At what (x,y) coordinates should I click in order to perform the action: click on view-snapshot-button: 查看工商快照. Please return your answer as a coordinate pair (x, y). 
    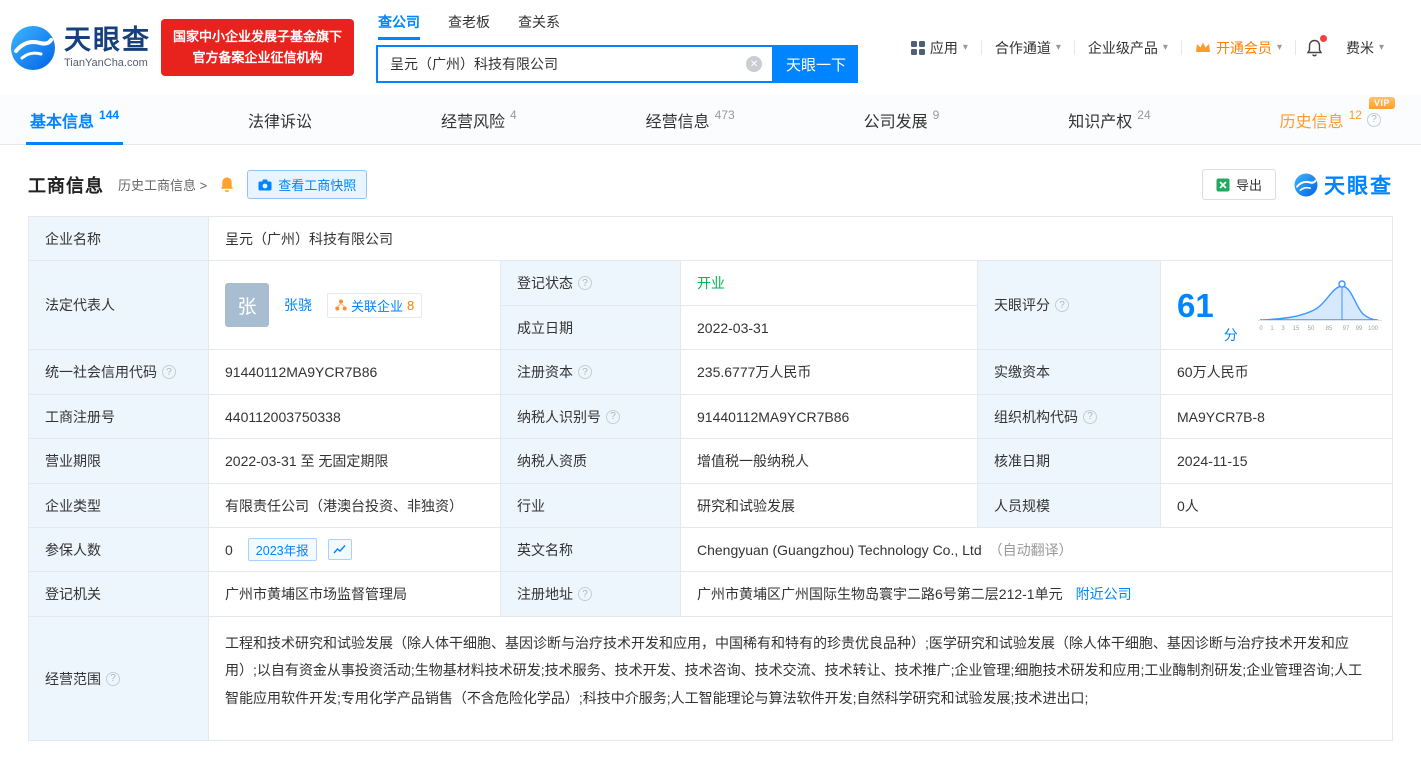
    Looking at the image, I should click on (307, 184).